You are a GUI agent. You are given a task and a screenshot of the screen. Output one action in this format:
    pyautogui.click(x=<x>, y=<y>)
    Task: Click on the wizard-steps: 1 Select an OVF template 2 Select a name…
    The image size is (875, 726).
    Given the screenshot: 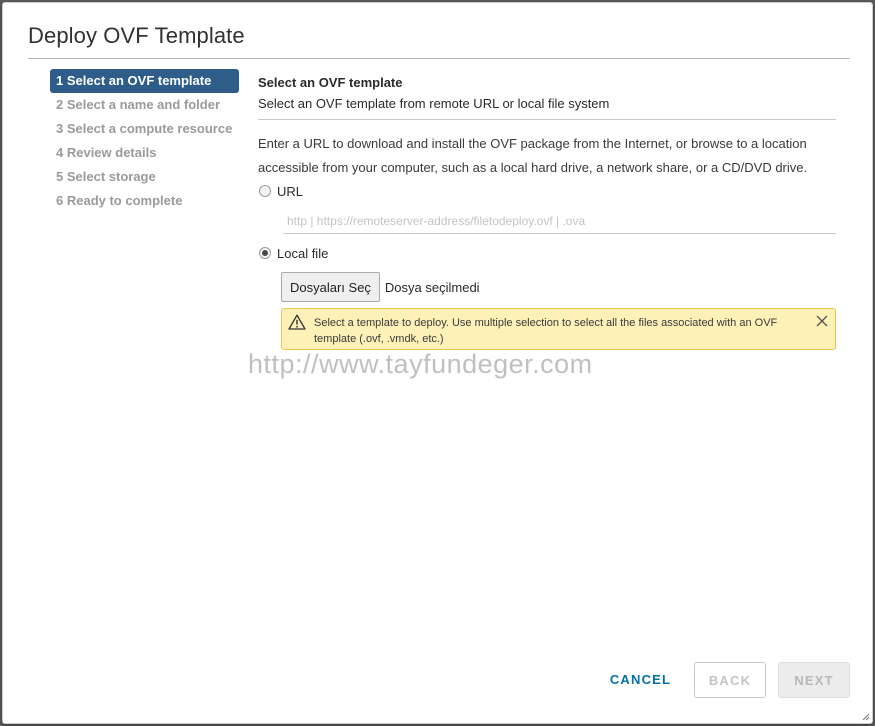 What is the action you would take?
    pyautogui.click(x=144, y=141)
    